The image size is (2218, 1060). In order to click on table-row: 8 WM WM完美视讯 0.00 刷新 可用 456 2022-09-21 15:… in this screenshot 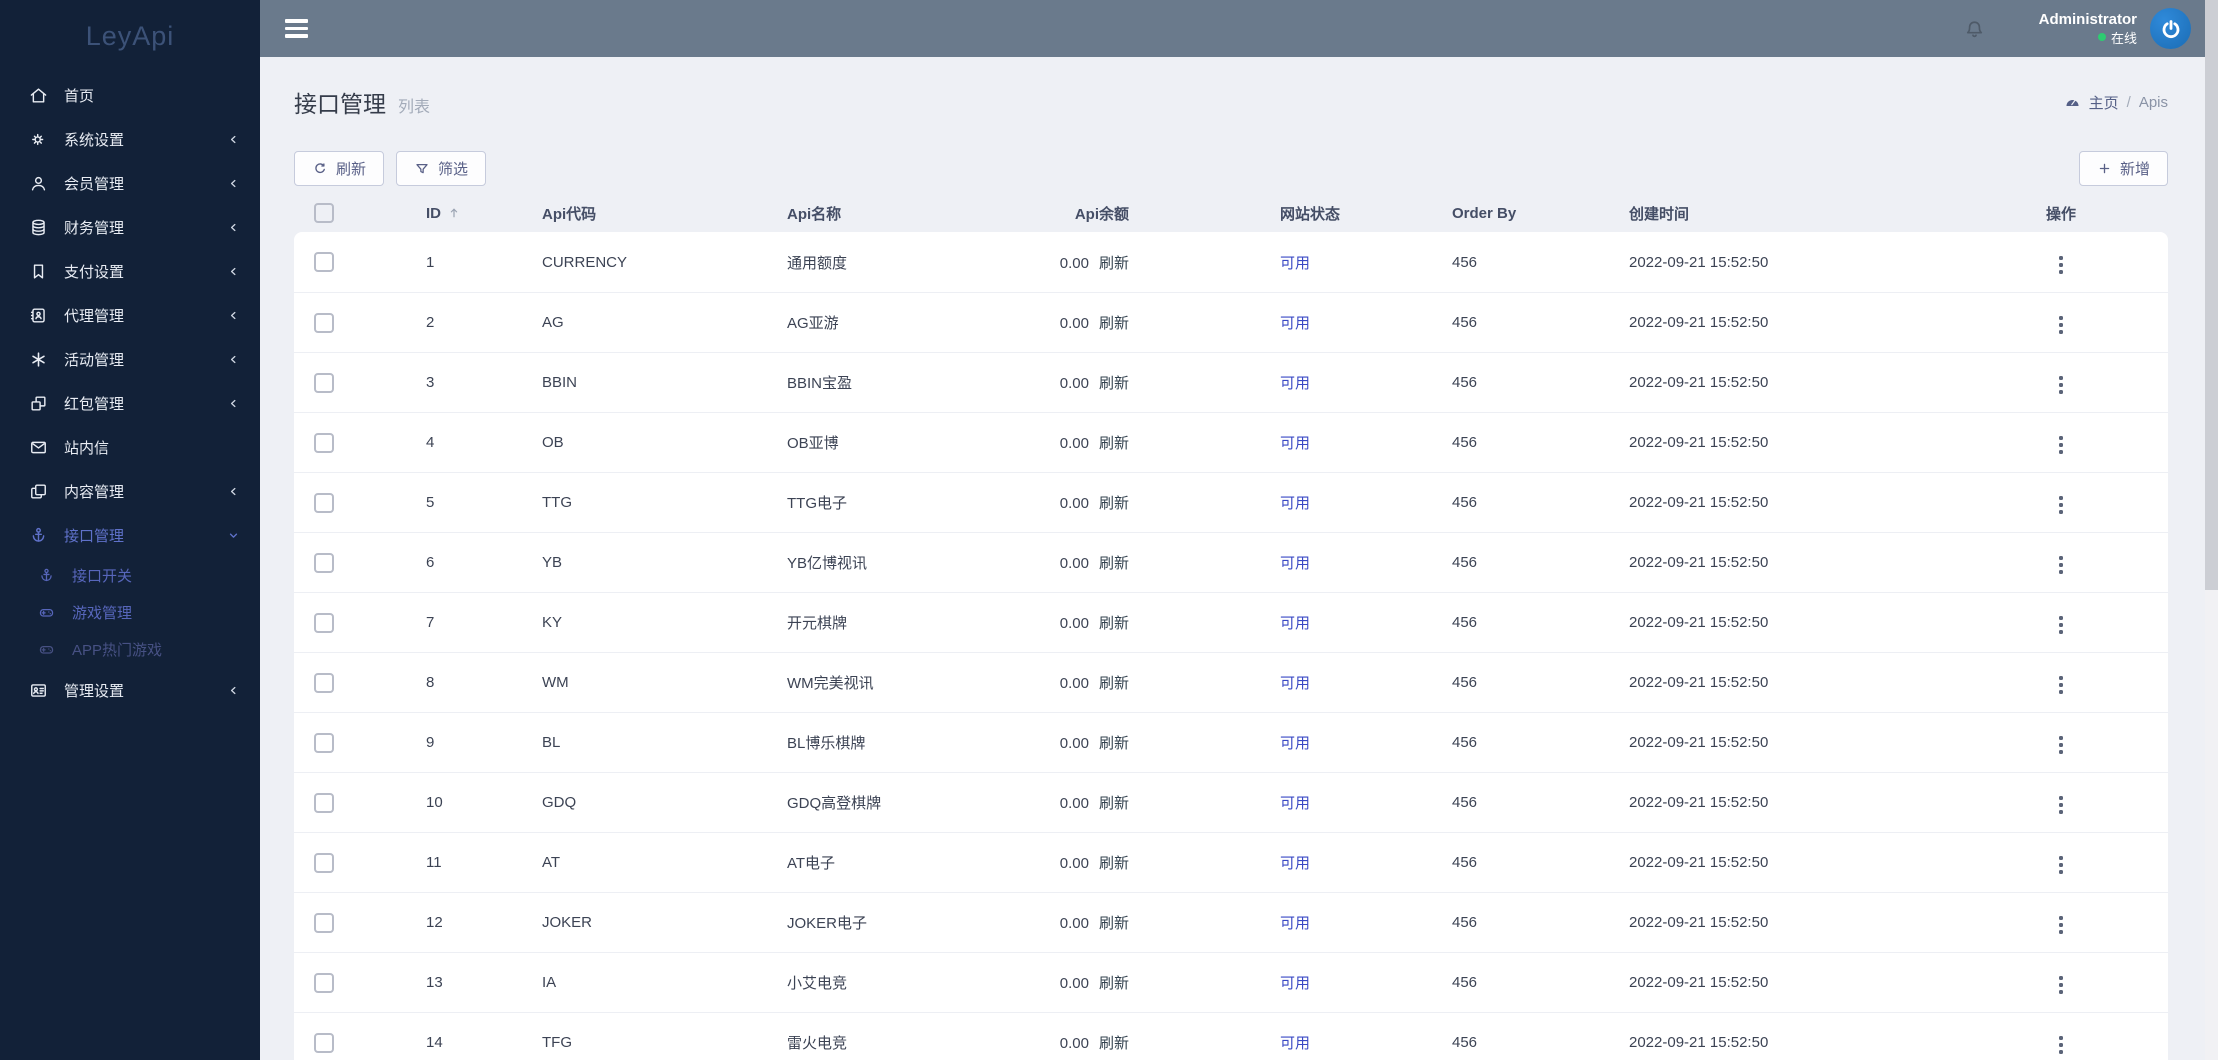, I will do `click(1231, 682)`.